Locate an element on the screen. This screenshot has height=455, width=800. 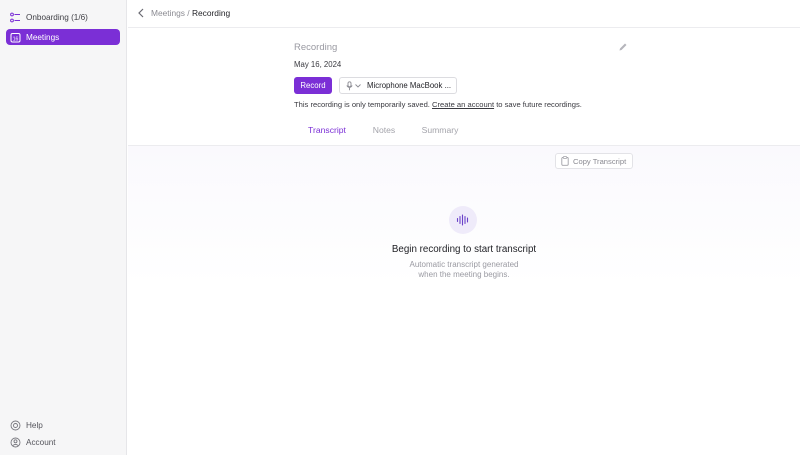
sidebar-item-onboarding: Onboarding (1/6) is located at coordinates (63, 17).